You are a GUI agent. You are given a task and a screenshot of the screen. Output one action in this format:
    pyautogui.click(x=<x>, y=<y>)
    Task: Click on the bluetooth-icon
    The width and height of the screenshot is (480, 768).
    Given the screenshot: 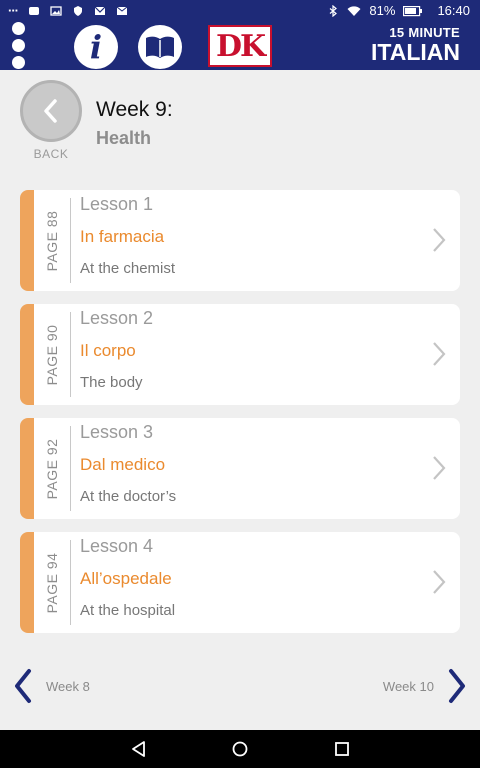 What is the action you would take?
    pyautogui.click(x=334, y=10)
    